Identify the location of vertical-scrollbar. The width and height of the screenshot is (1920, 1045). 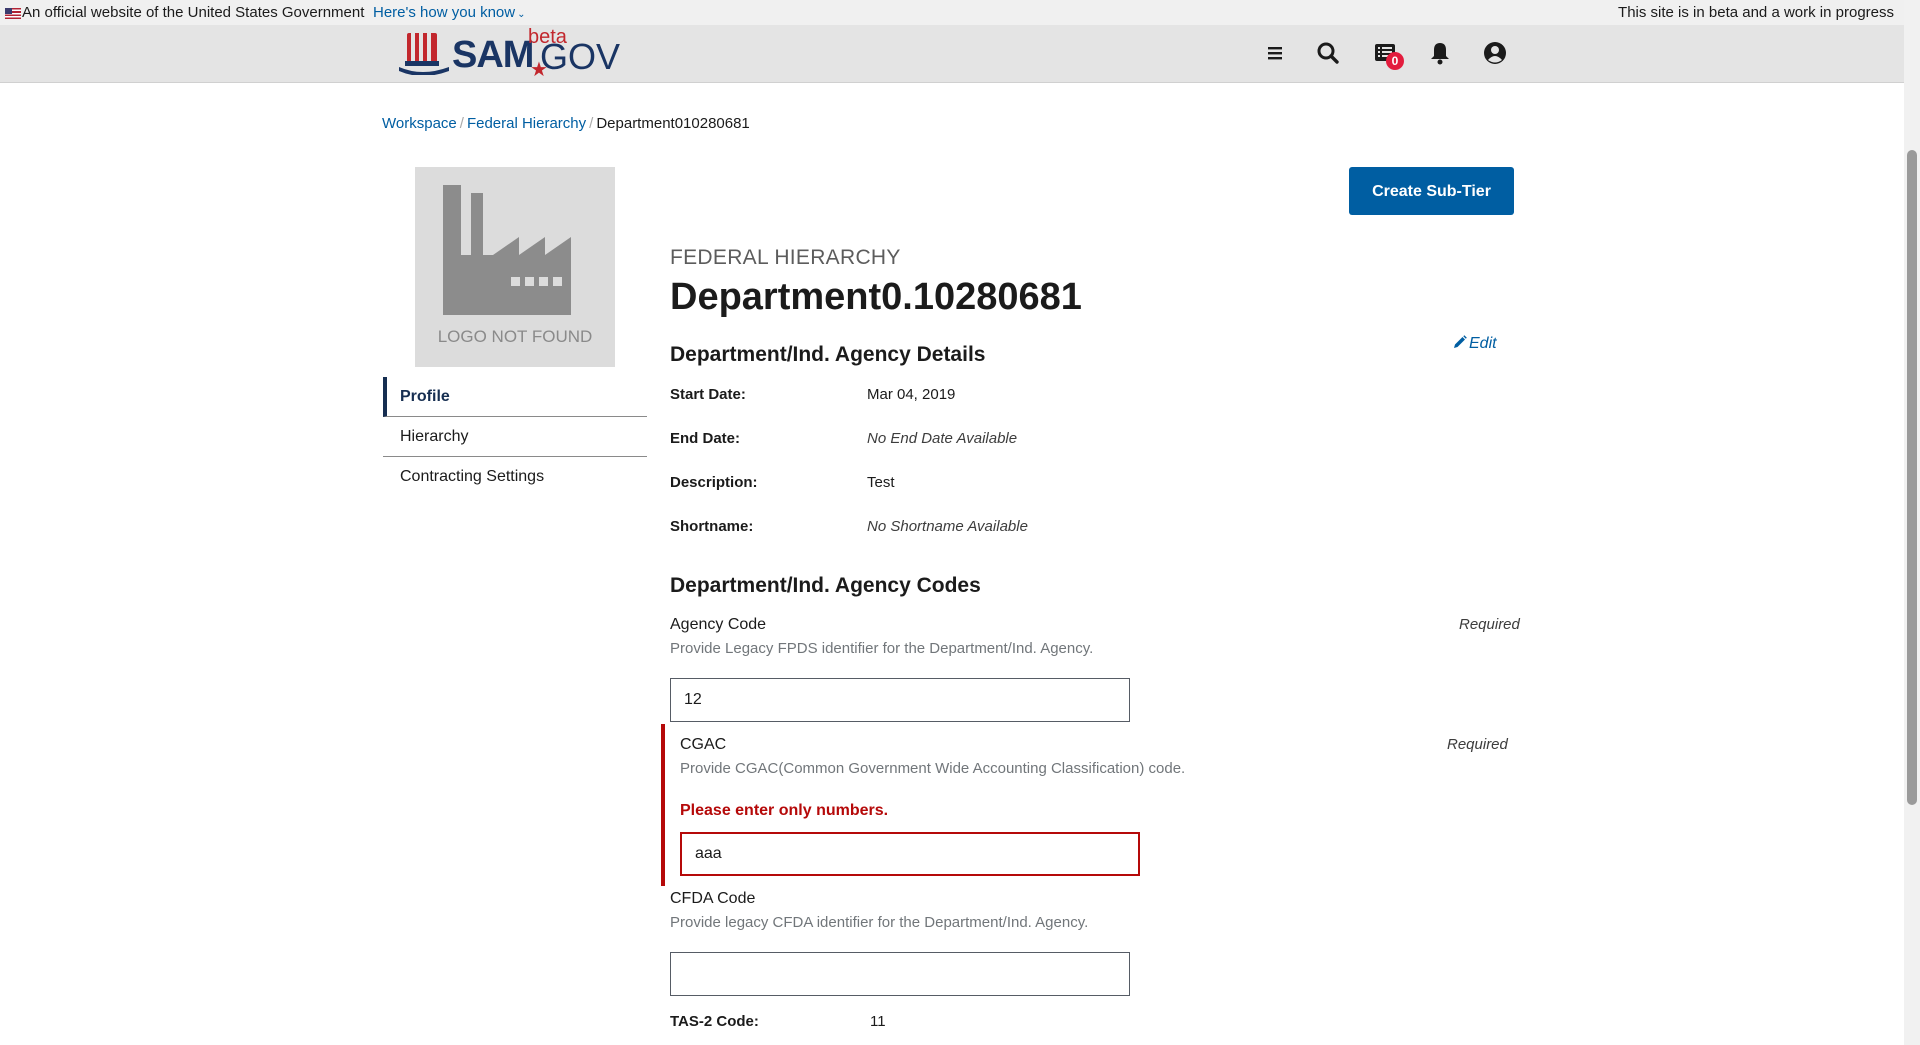
(1912, 522).